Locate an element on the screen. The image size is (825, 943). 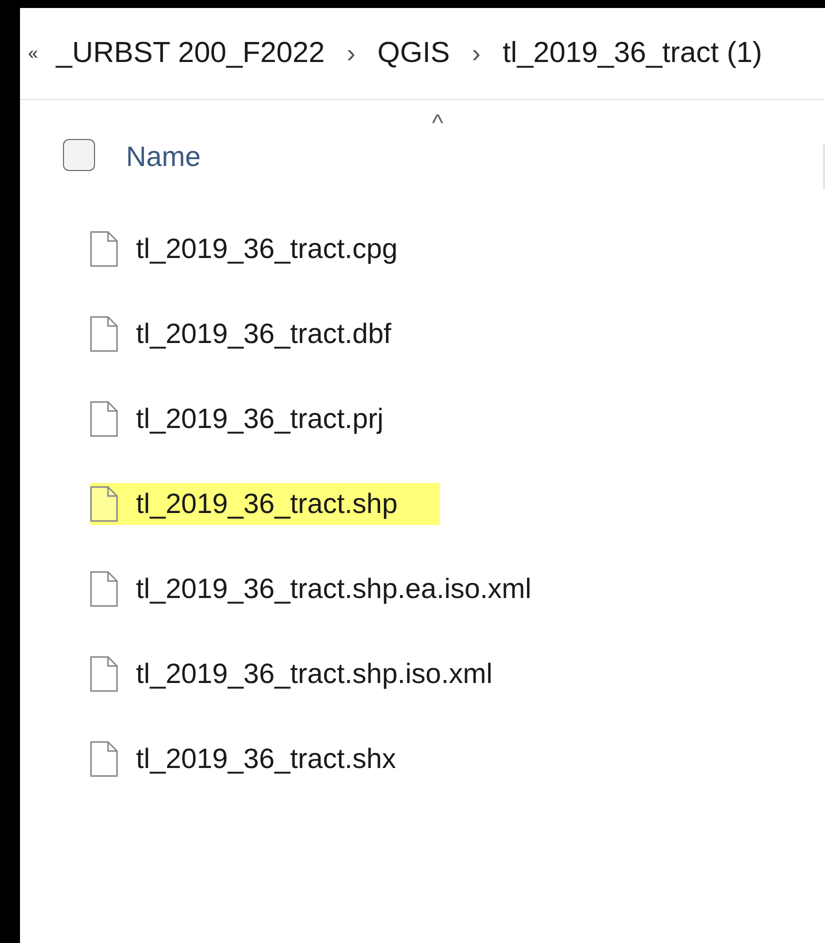
column-header: Name is located at coordinates (163, 157).